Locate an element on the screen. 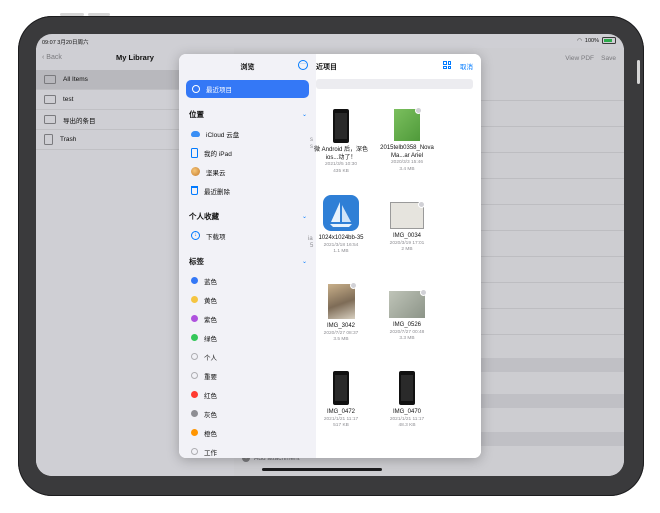 The width and height of the screenshot is (660, 513). file-size: 48.3 KB is located at coordinates (407, 425).